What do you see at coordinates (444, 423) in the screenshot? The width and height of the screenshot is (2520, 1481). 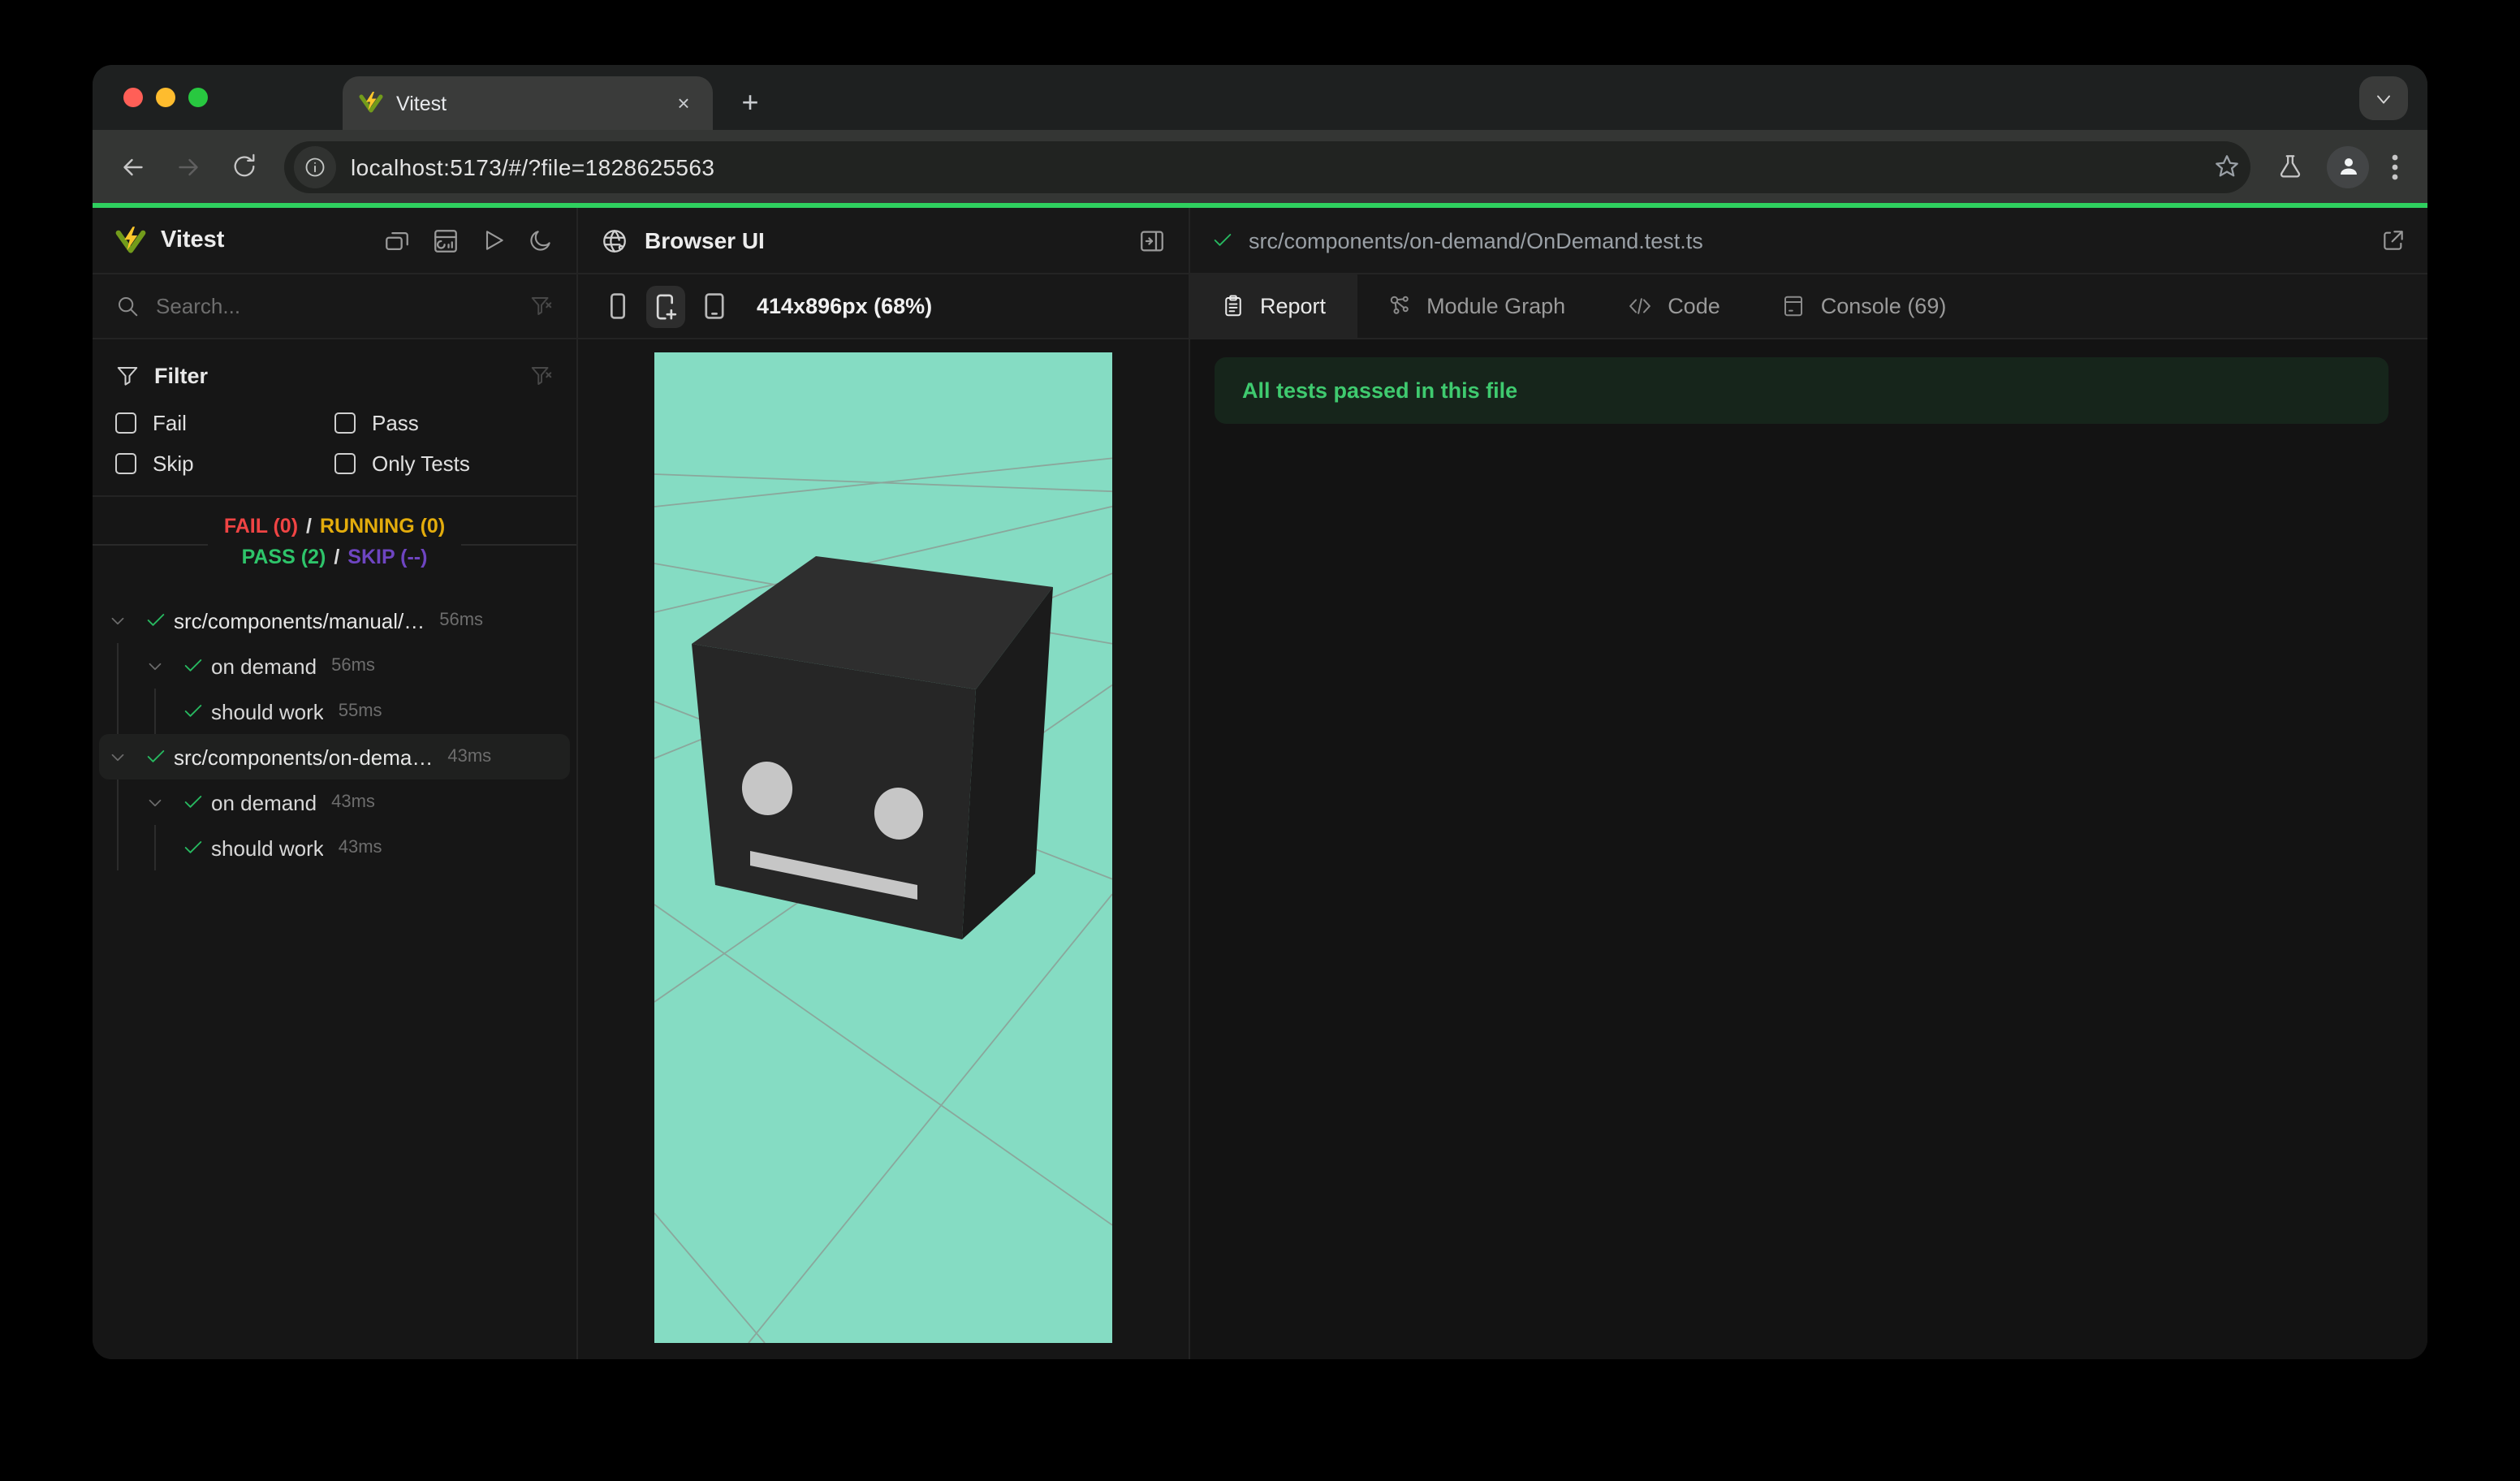 I see `filter-option-pass: Pass` at bounding box center [444, 423].